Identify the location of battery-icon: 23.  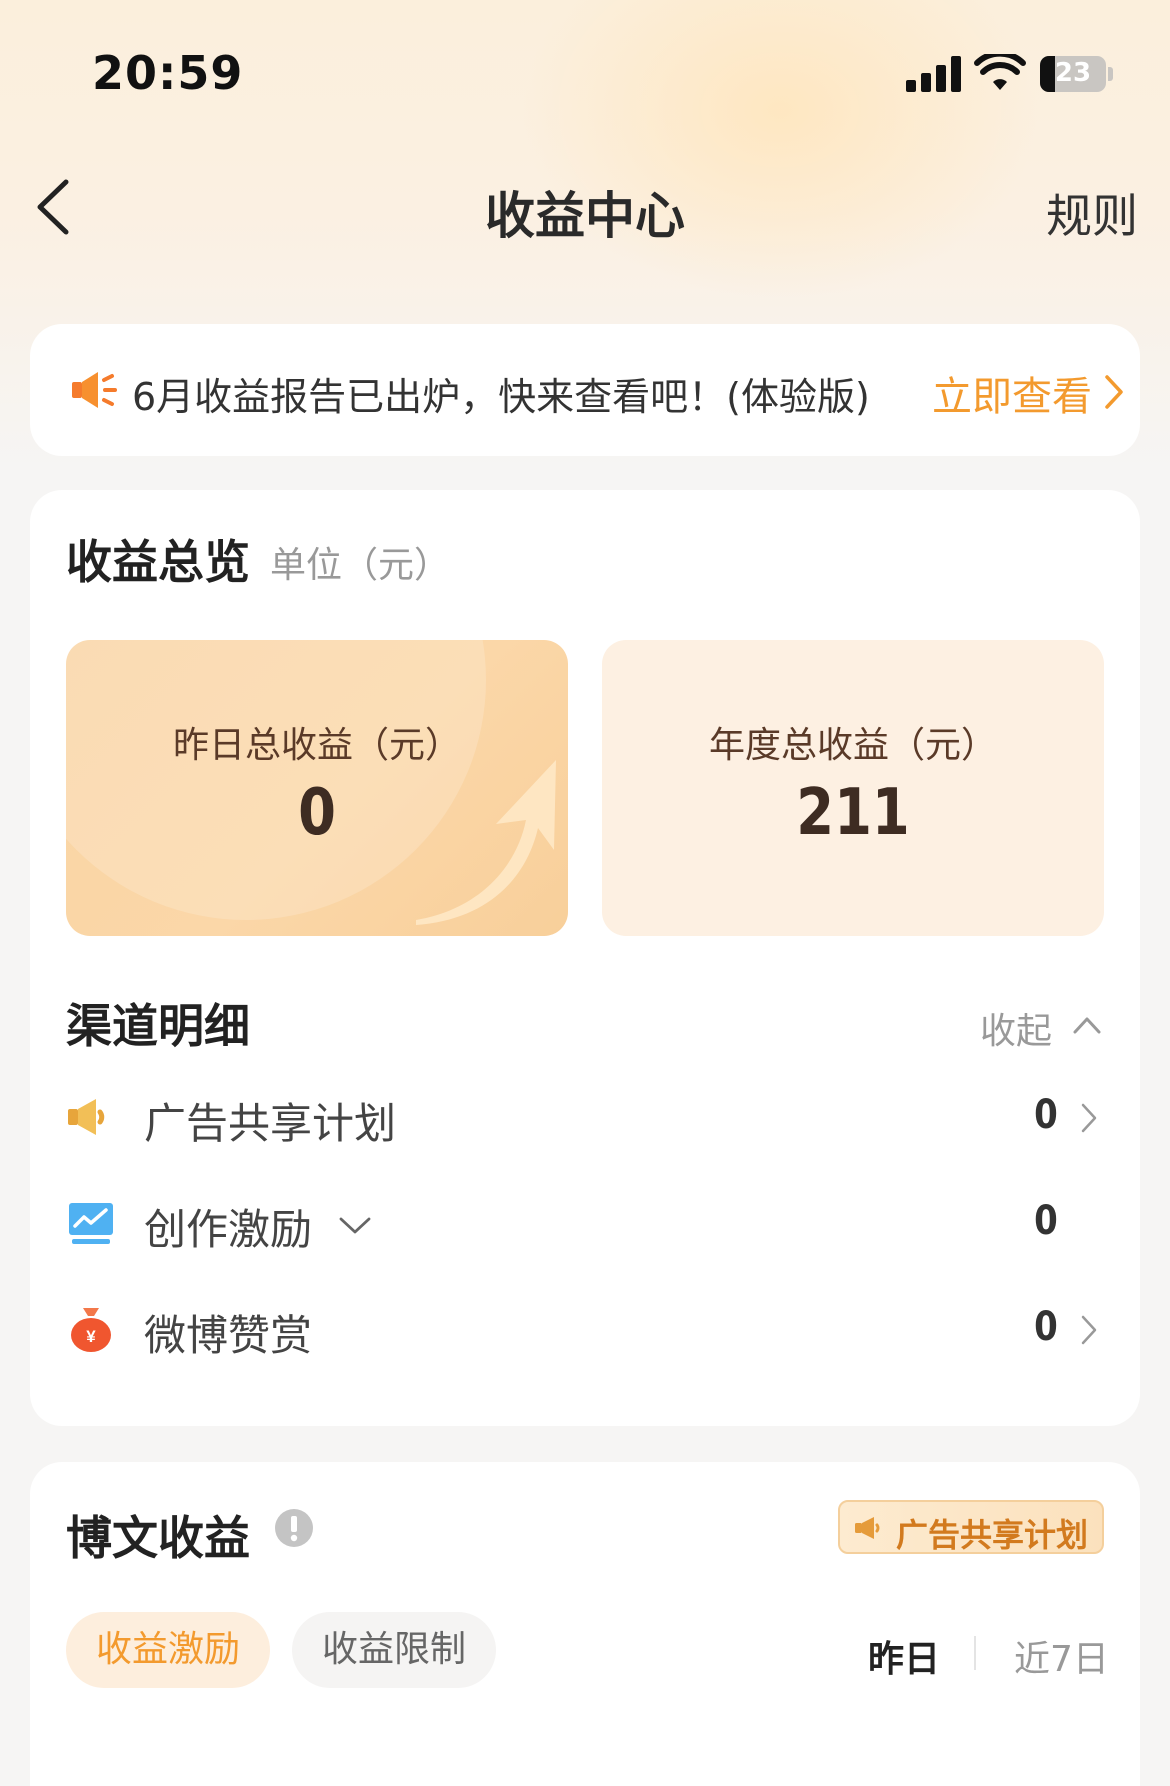
(1073, 74).